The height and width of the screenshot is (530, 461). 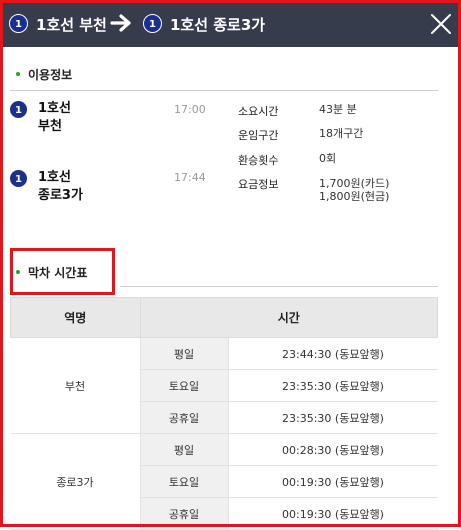 What do you see at coordinates (190, 109) in the screenshot?
I see `departure-time: 17:00` at bounding box center [190, 109].